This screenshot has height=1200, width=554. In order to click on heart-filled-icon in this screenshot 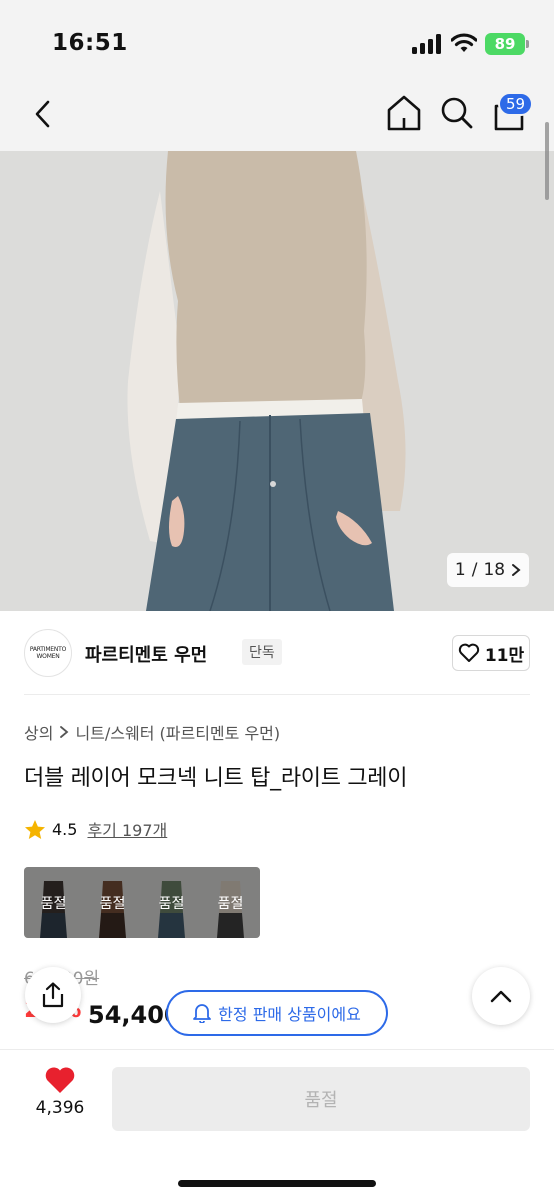, I will do `click(60, 1080)`.